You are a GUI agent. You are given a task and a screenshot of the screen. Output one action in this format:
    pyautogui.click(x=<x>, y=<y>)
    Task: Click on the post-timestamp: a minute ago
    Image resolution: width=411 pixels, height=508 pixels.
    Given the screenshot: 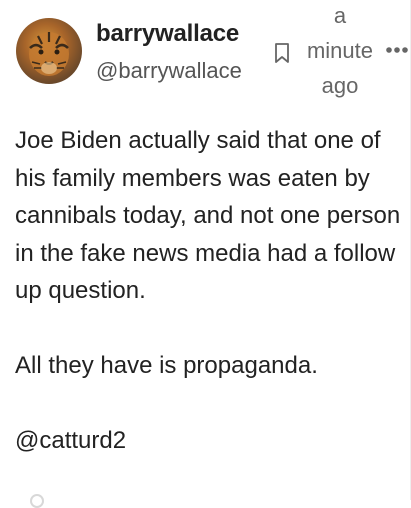 What is the action you would take?
    pyautogui.click(x=340, y=51)
    